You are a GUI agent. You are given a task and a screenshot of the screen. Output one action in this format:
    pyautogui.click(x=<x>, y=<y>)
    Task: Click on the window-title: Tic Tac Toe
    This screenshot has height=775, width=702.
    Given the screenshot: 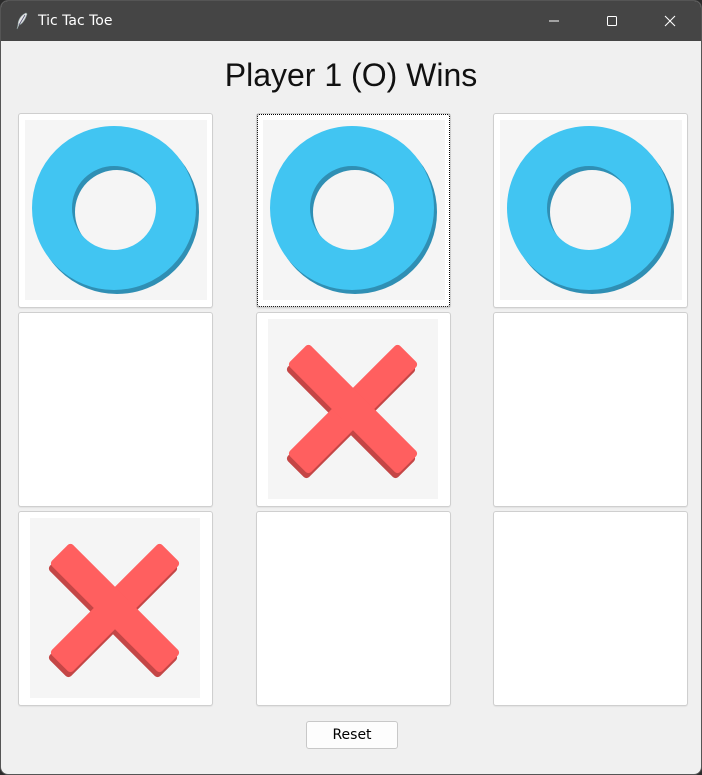 What is the action you would take?
    pyautogui.click(x=75, y=21)
    